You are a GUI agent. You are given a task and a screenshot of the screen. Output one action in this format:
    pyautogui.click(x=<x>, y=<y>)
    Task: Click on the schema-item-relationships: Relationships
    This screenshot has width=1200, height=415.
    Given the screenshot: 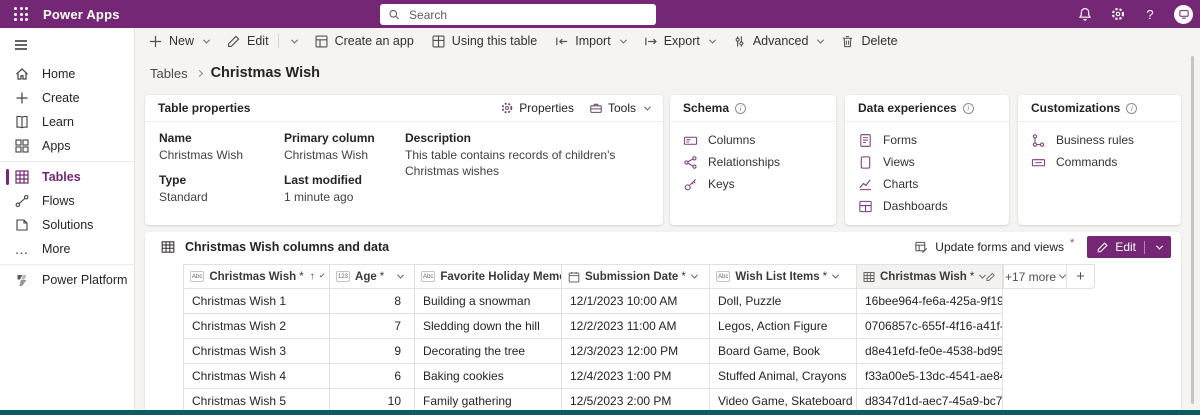 What is the action you would take?
    pyautogui.click(x=753, y=162)
    